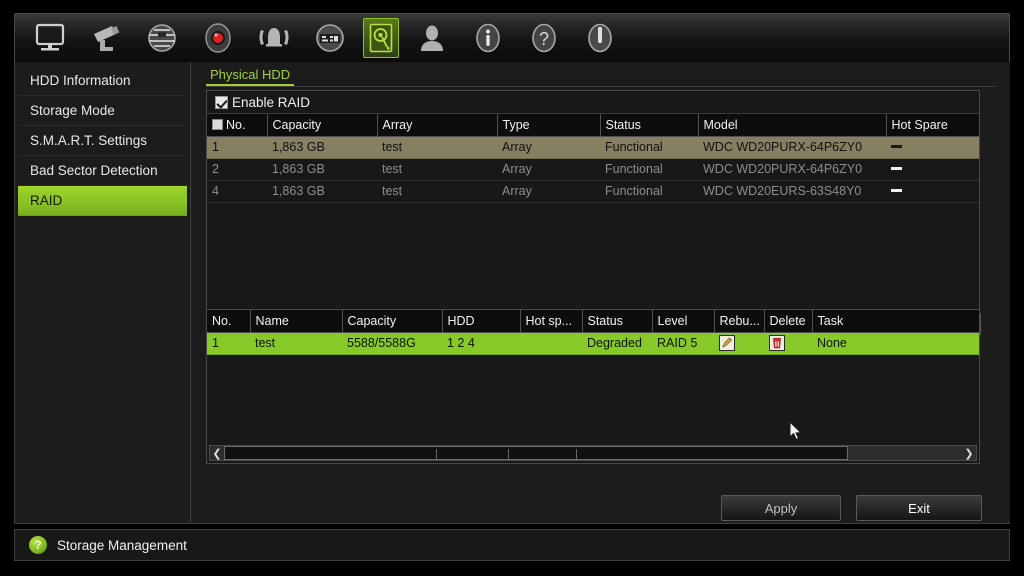 Image resolution: width=1024 pixels, height=576 pixels. Describe the element at coordinates (218, 38) in the screenshot. I see `record-icon` at that location.